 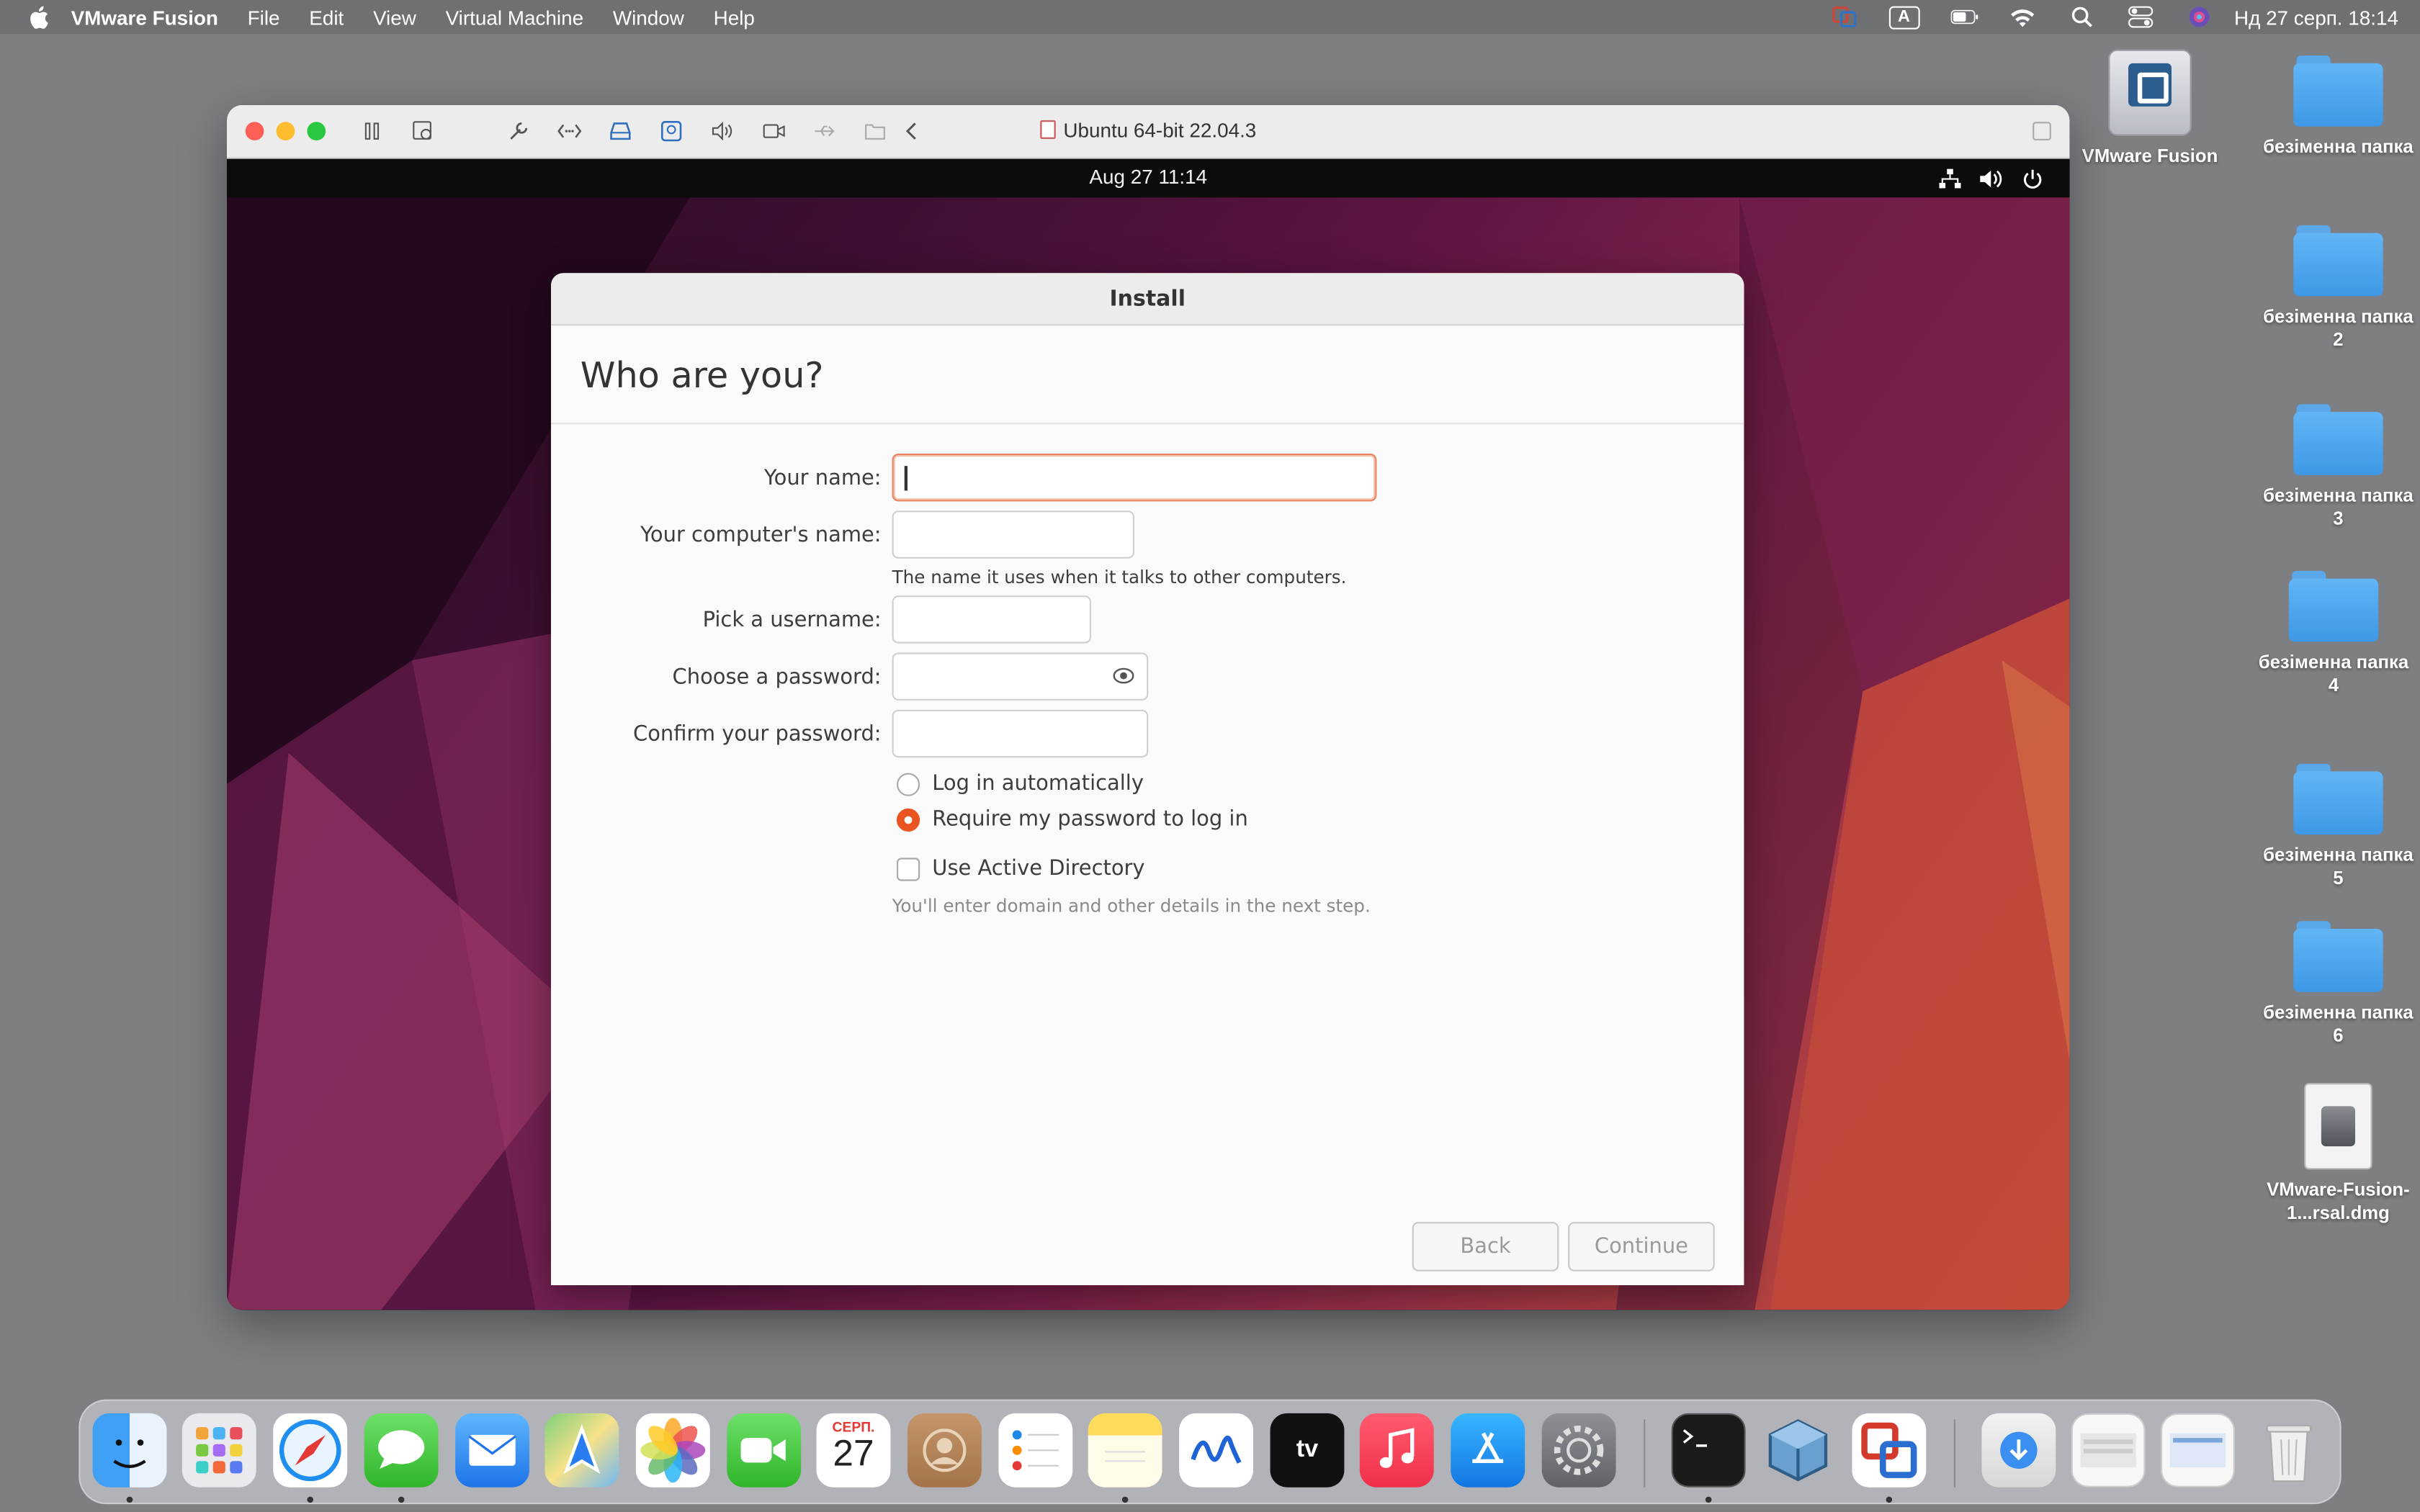 What do you see at coordinates (515, 17) in the screenshot?
I see `menu-virtual-machine: Virtual Machine` at bounding box center [515, 17].